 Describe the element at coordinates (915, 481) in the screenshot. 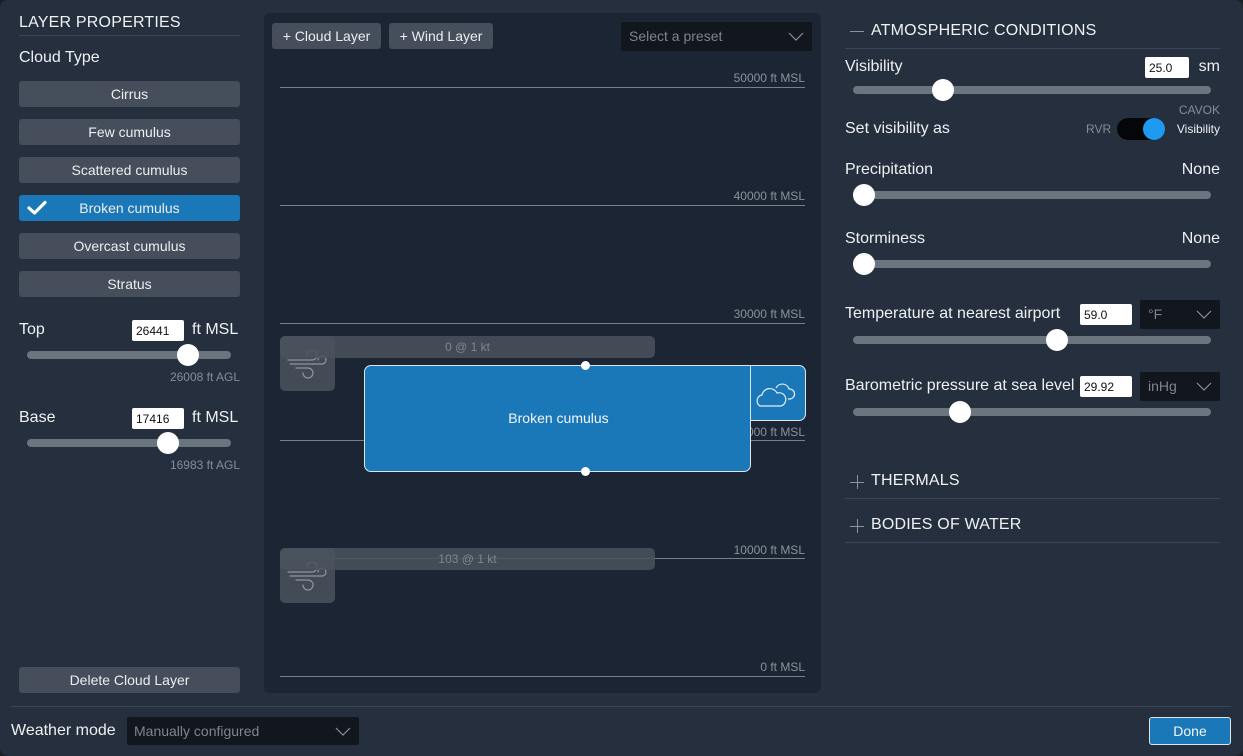

I see `thermals-section-header: THERMALS` at that location.